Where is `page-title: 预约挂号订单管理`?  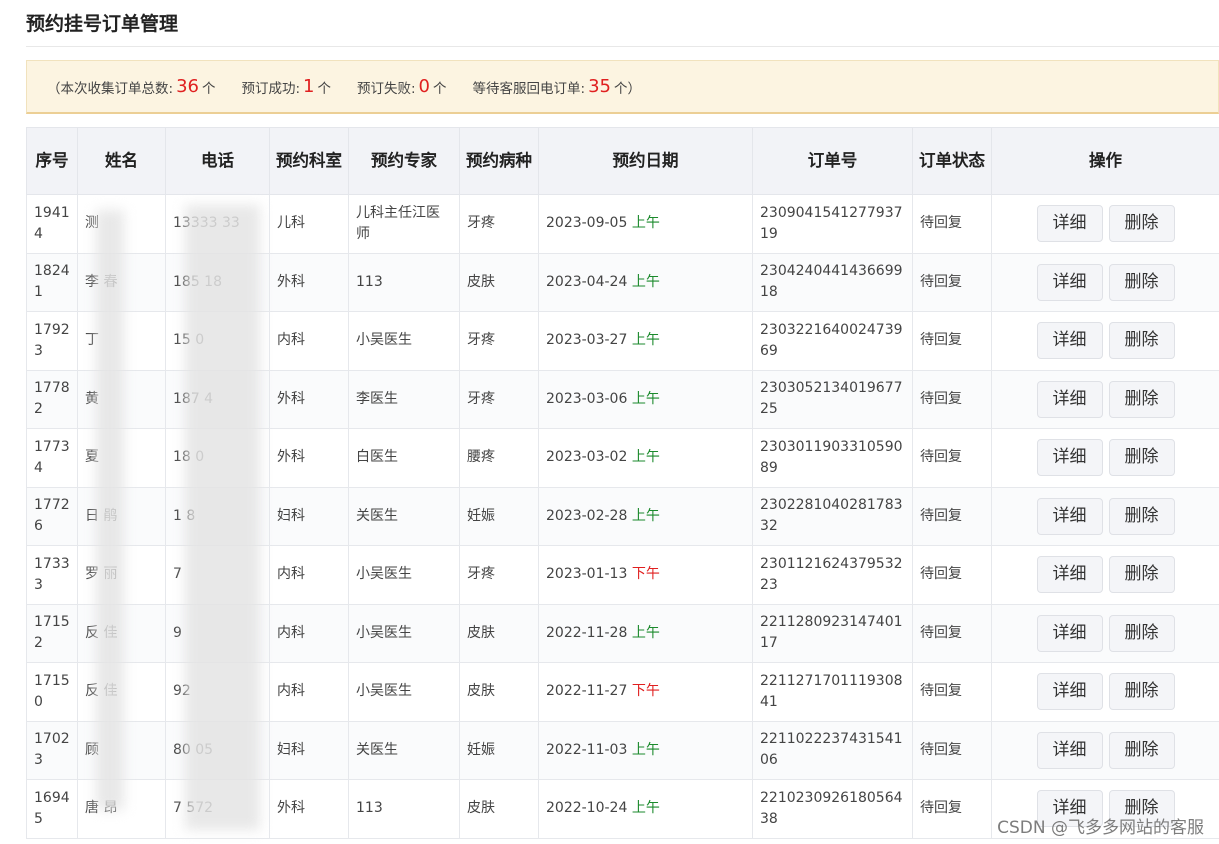 page-title: 预约挂号订单管理 is located at coordinates (102, 24).